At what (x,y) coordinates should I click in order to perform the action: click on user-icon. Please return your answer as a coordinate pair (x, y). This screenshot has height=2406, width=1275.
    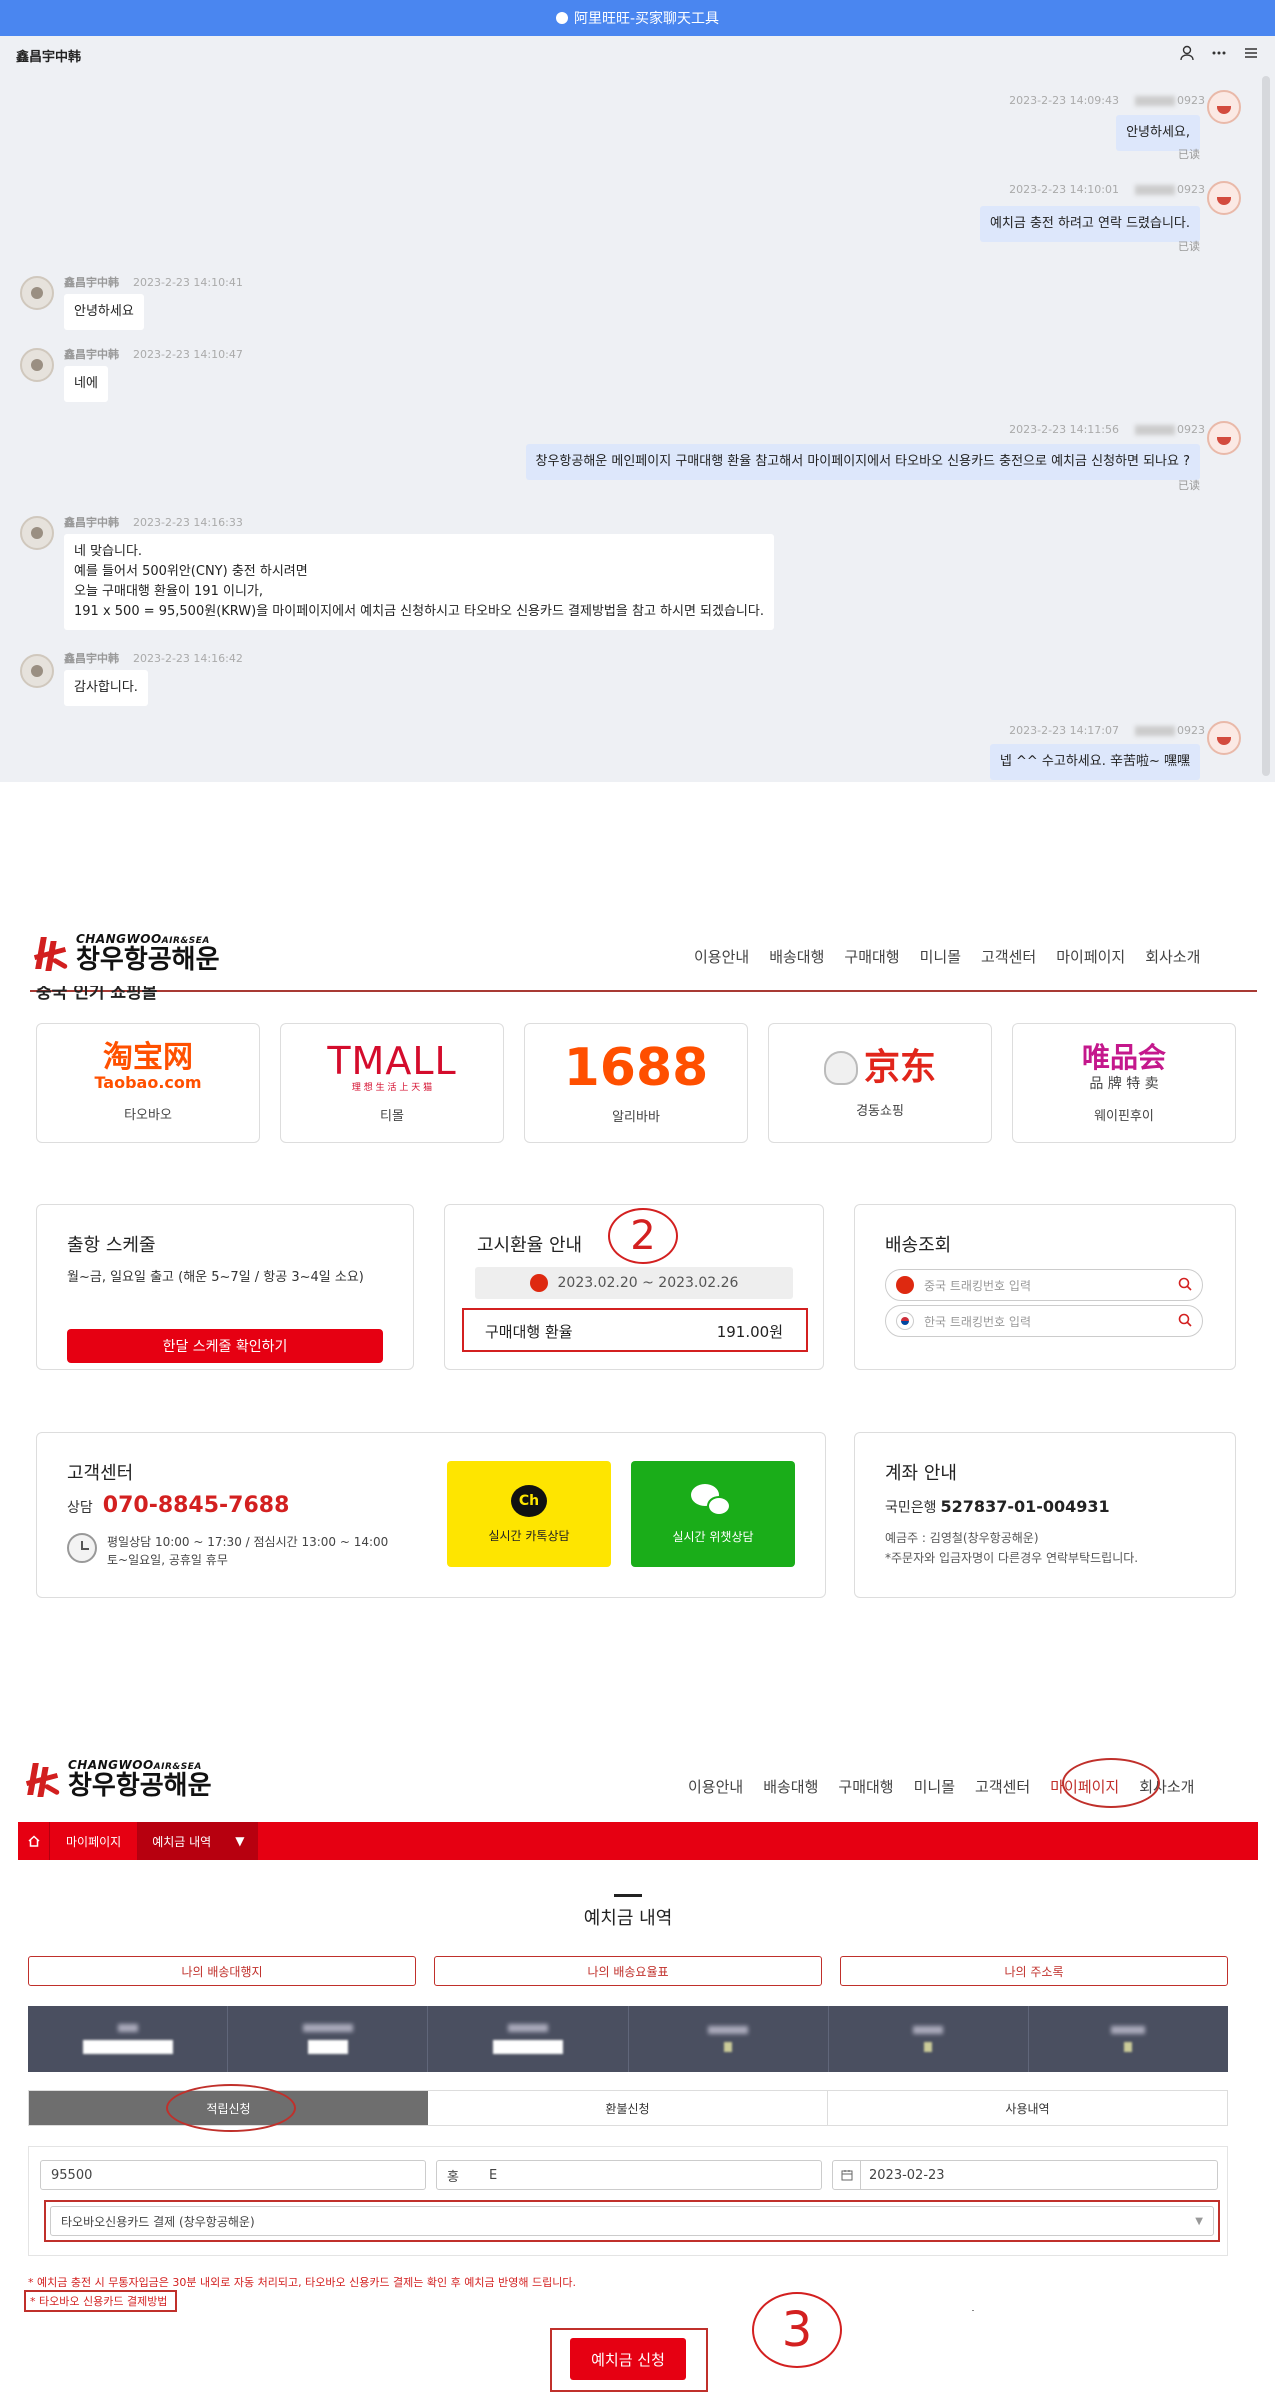
    Looking at the image, I should click on (1187, 55).